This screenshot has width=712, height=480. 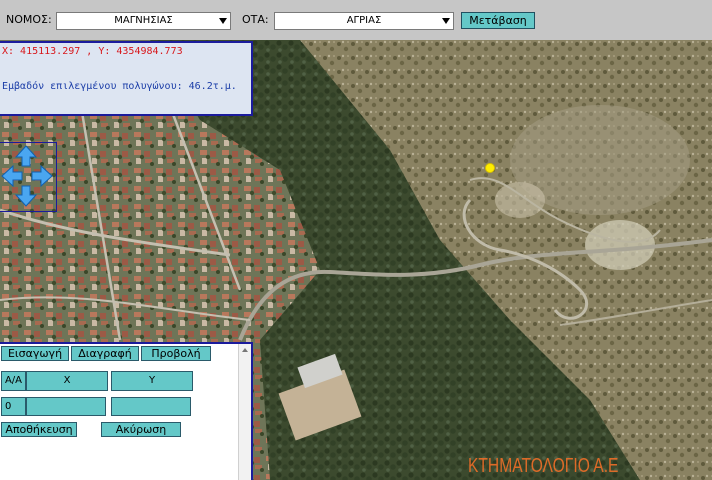 What do you see at coordinates (255, 19) in the screenshot?
I see `ota-label: ΟΤΑ:` at bounding box center [255, 19].